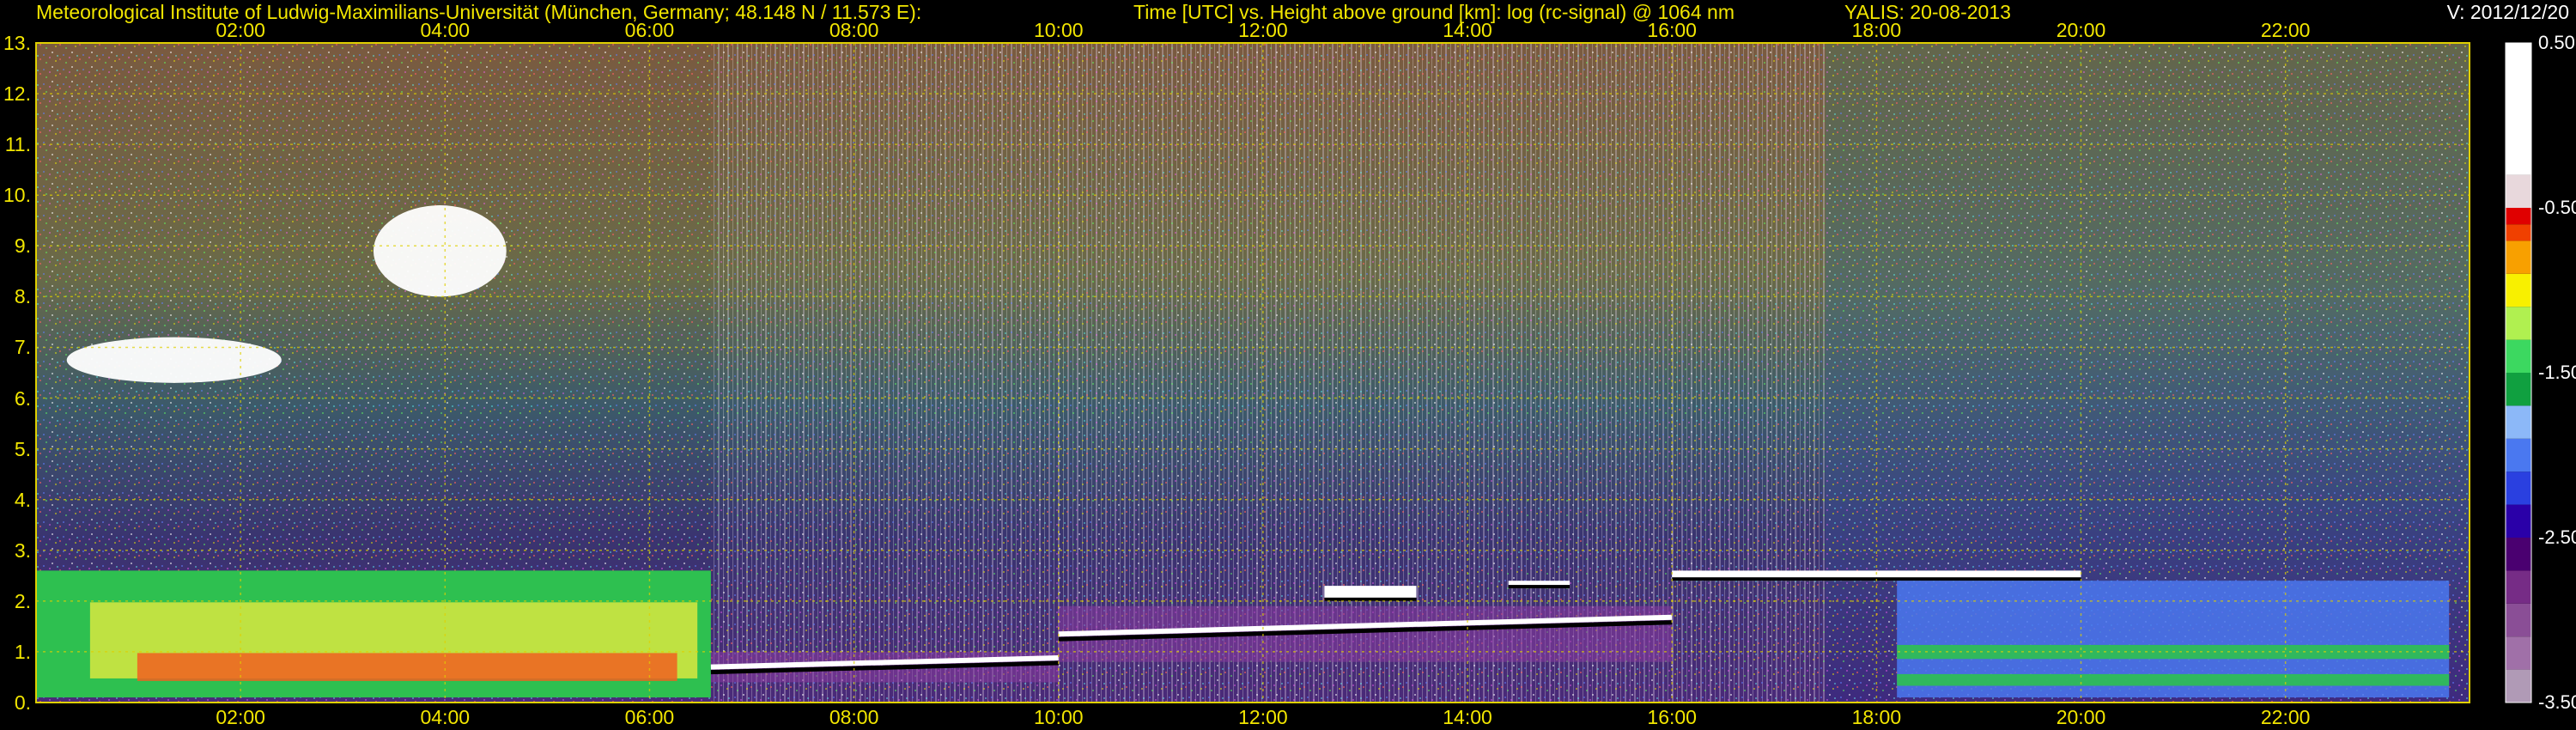 The height and width of the screenshot is (730, 2576). What do you see at coordinates (2557, 537) in the screenshot?
I see `colorbar-tick-label: -2.50` at bounding box center [2557, 537].